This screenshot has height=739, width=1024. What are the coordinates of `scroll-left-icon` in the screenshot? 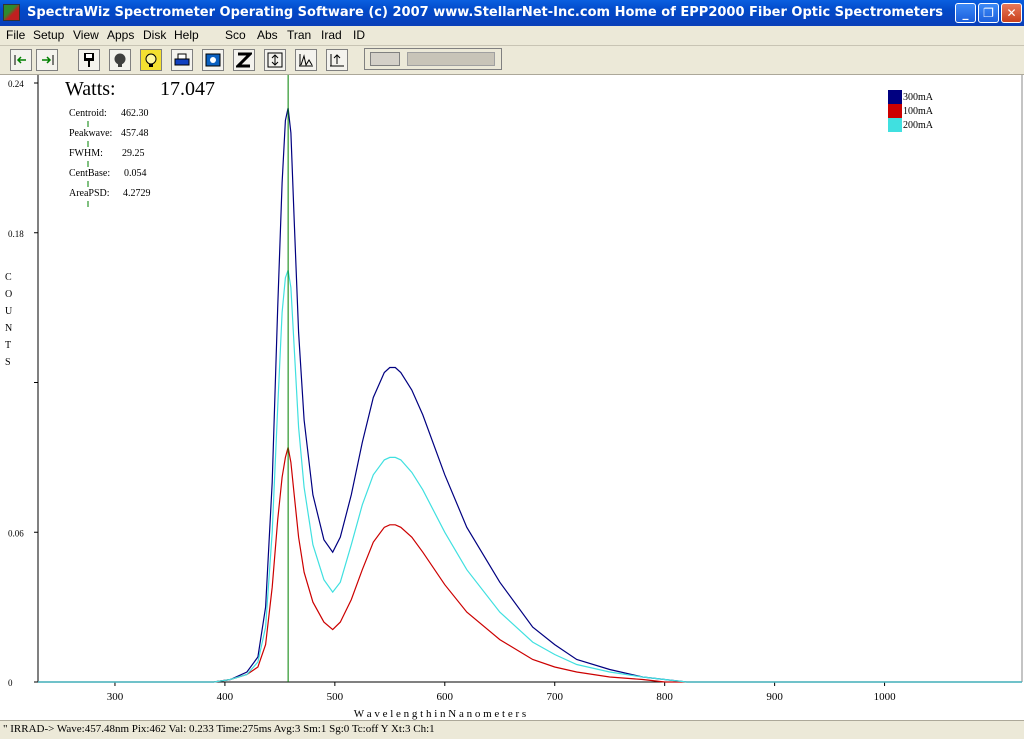 It's located at (20, 60).